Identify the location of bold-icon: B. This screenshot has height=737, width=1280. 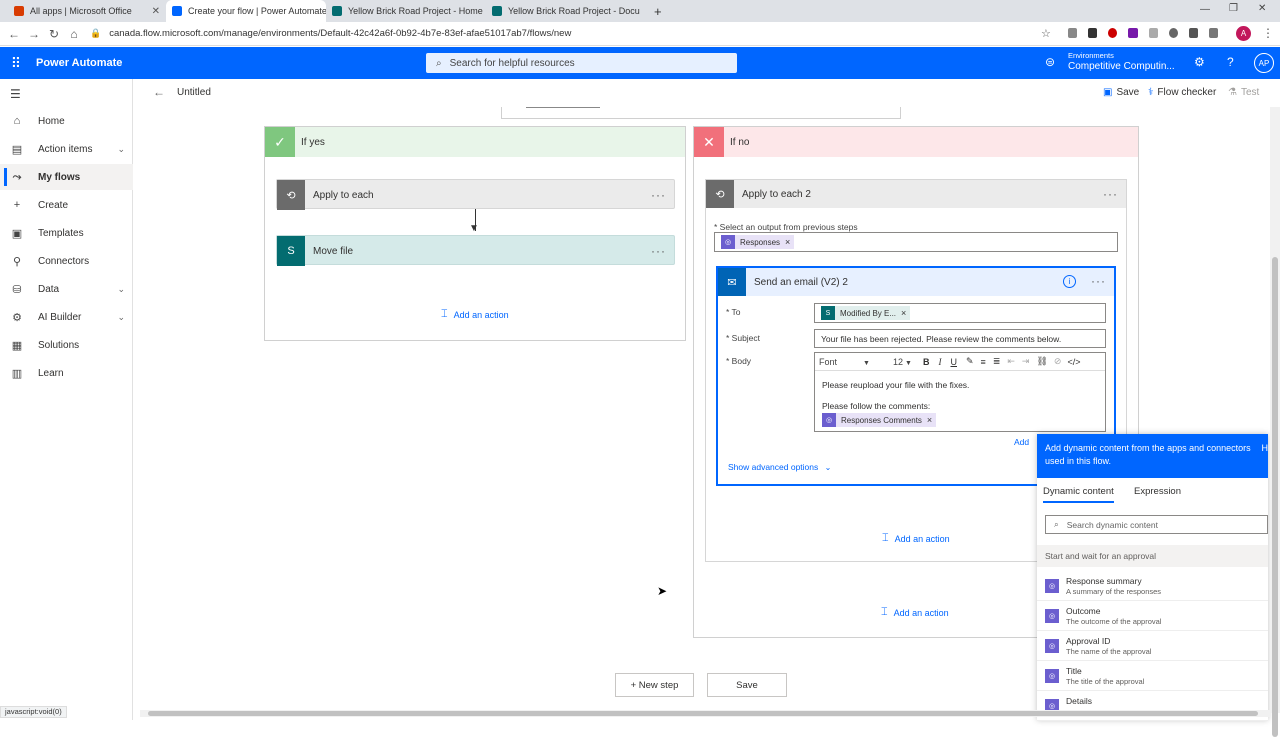
(926, 362).